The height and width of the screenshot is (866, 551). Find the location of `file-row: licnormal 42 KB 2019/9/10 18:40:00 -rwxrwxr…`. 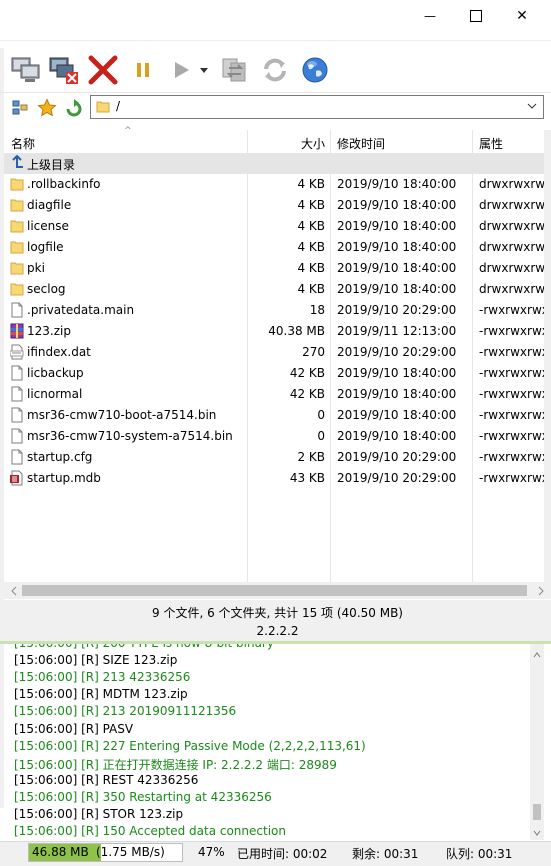

file-row: licnormal 42 KB 2019/9/10 18:40:00 -rwxrwxr… is located at coordinates (277, 394).